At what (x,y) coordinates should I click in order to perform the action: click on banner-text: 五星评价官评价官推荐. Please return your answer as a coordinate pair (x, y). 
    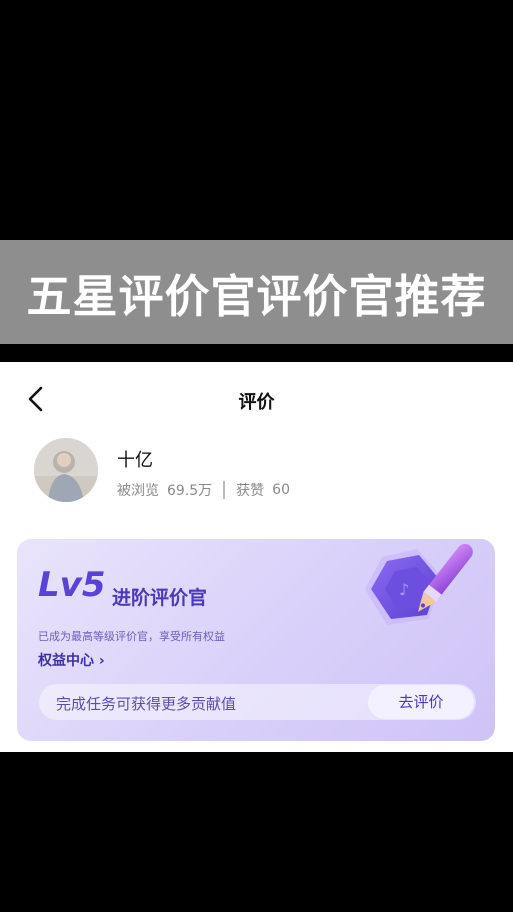
    Looking at the image, I should click on (256, 296).